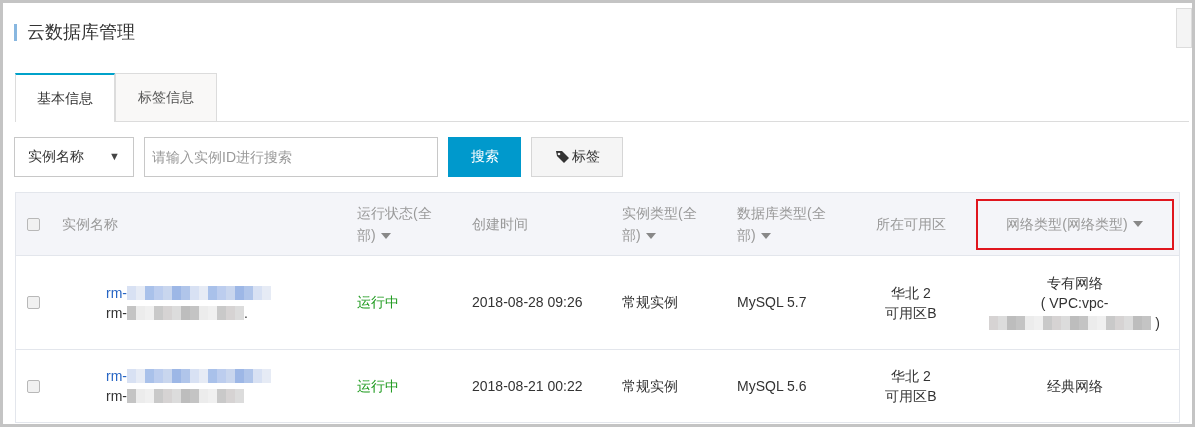  Describe the element at coordinates (527, 386) in the screenshot. I see `table-cell-text: 2018-08-21 00:22` at that location.